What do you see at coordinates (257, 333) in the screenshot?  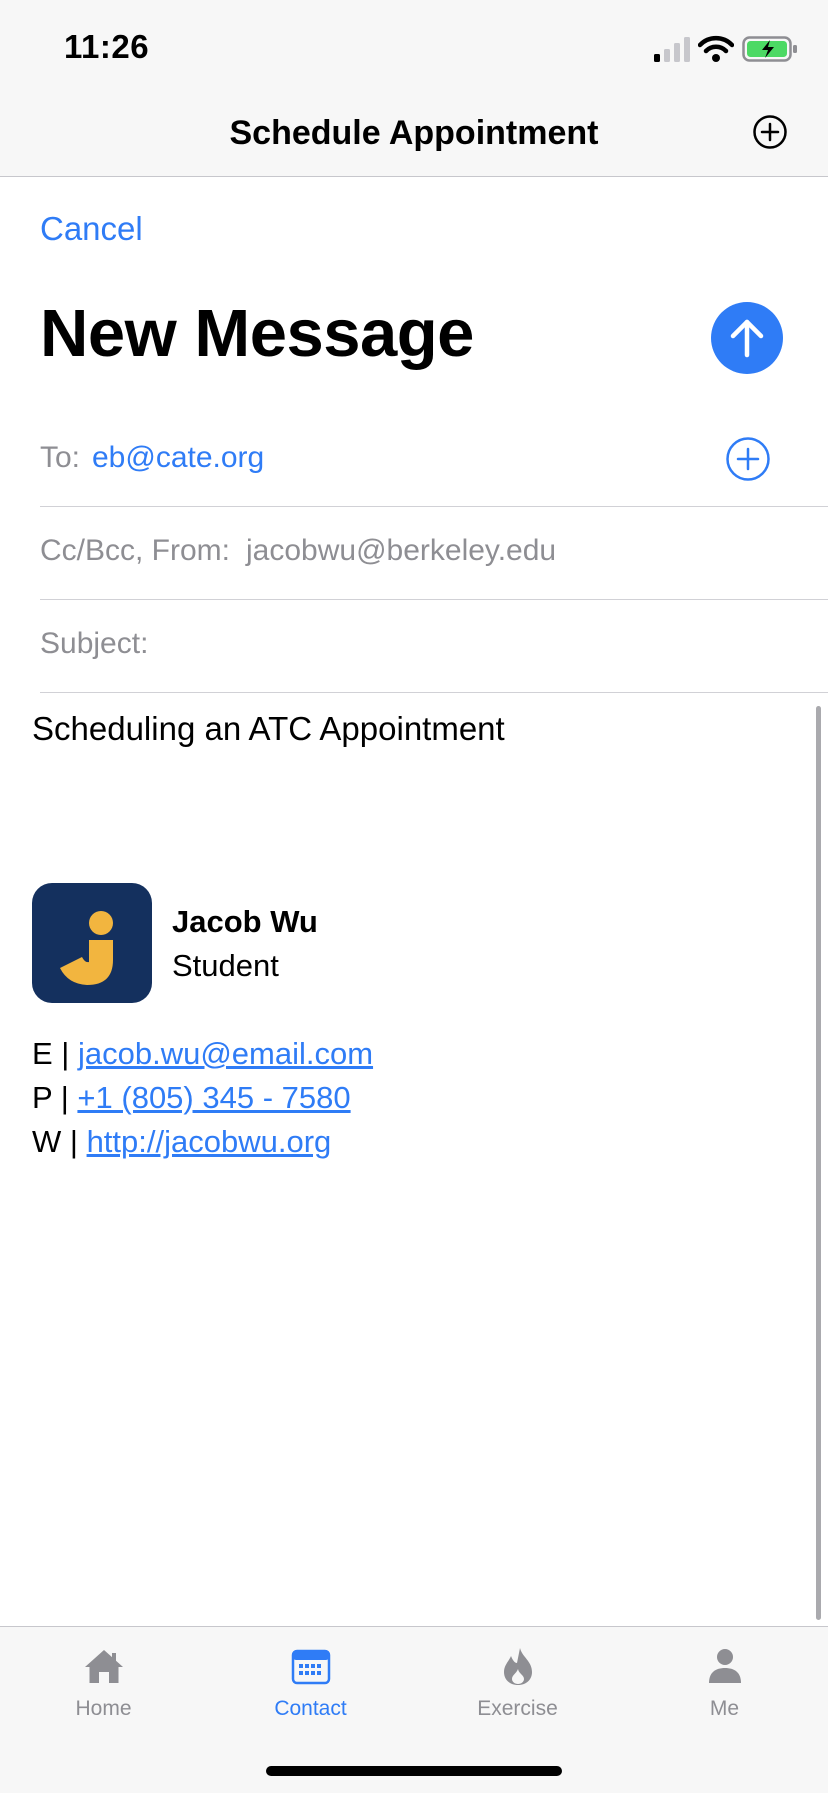 I see `page-title: New Message` at bounding box center [257, 333].